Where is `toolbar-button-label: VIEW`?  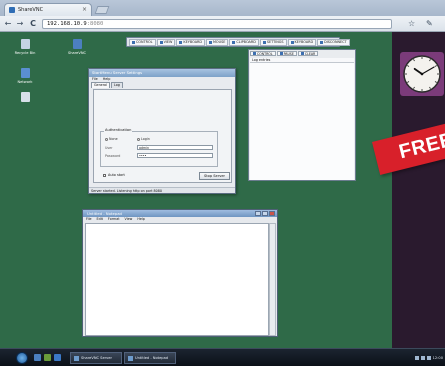
toolbar-button-label: VIEW is located at coordinates (168, 42).